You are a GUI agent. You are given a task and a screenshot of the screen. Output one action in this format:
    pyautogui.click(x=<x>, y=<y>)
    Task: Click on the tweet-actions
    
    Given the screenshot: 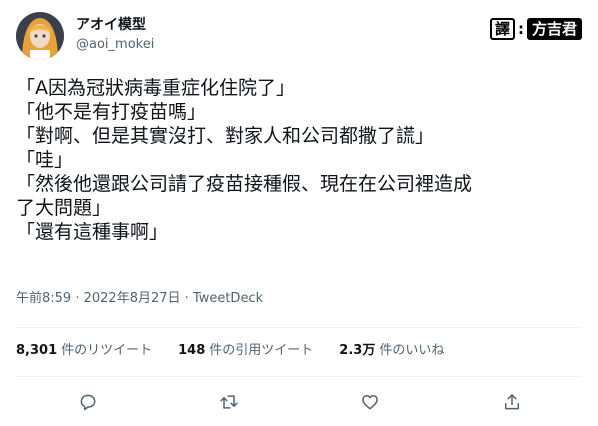 What is the action you would take?
    pyautogui.click(x=299, y=402)
    